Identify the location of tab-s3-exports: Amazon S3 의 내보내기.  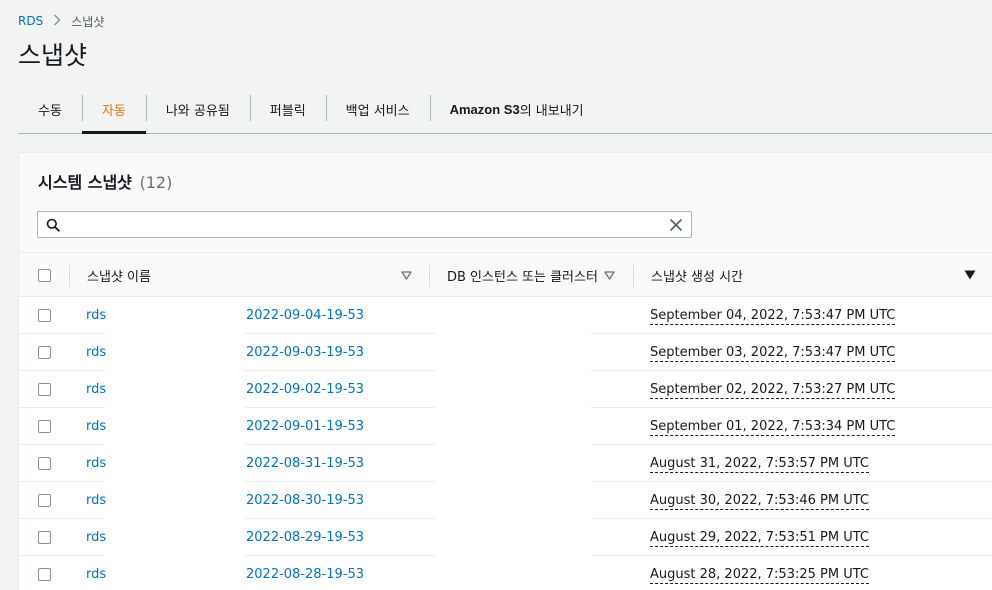
(516, 109).